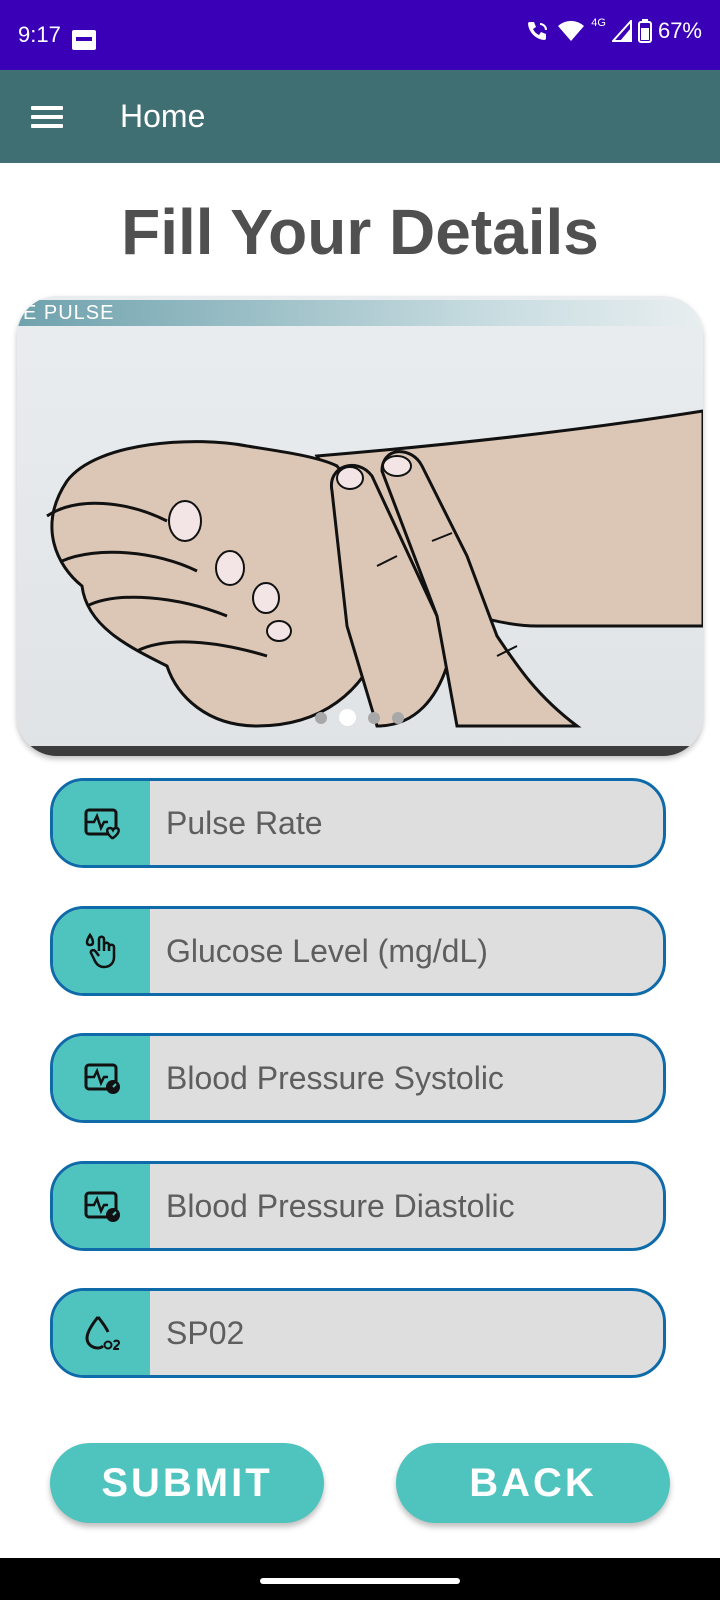  Describe the element at coordinates (621, 31) in the screenshot. I see `signal-icon` at that location.